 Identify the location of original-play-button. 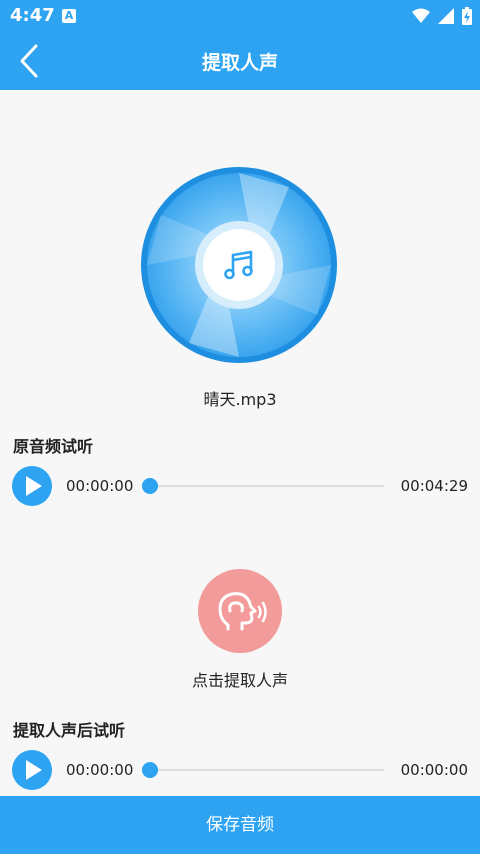
(32, 486).